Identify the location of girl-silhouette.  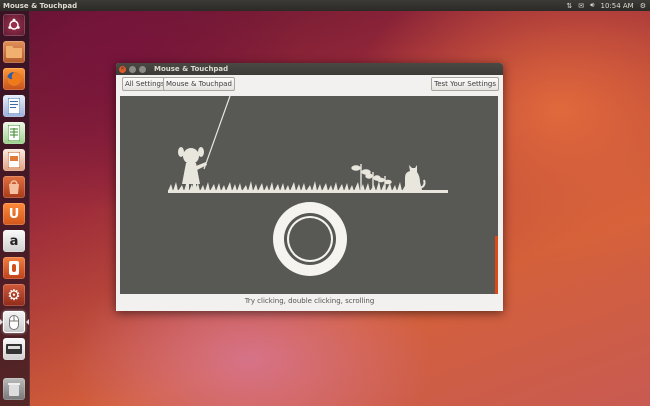
(192, 168).